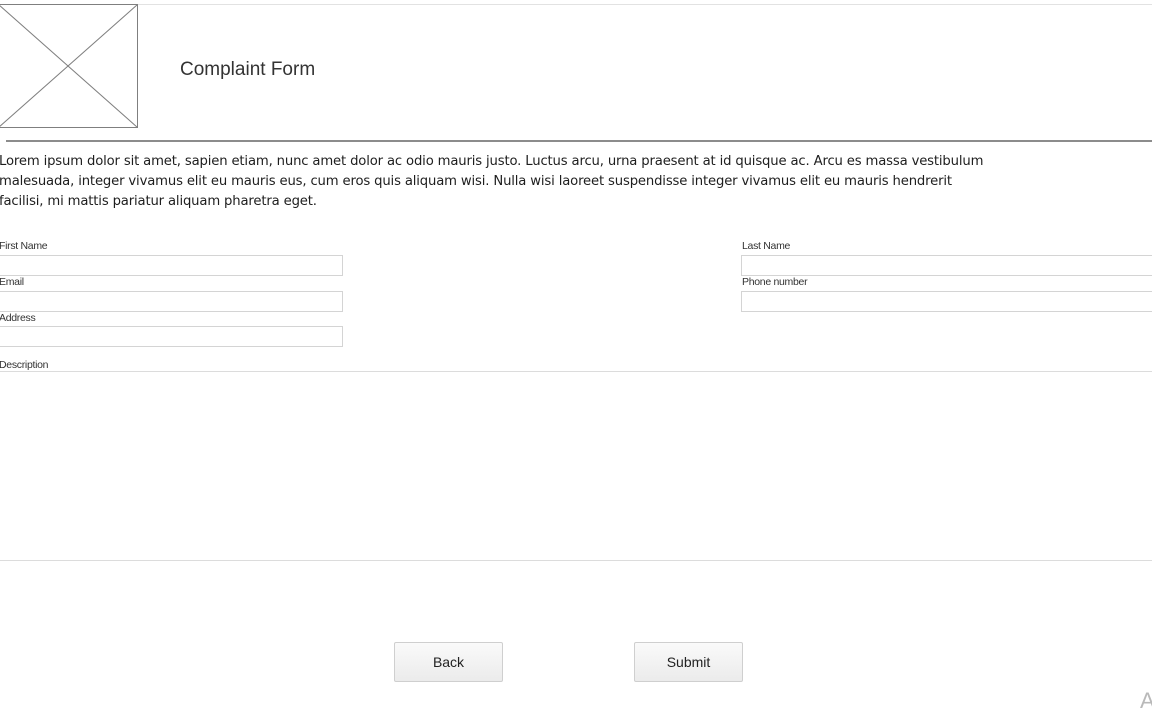 This screenshot has width=1152, height=719. What do you see at coordinates (171, 336) in the screenshot?
I see `address-input` at bounding box center [171, 336].